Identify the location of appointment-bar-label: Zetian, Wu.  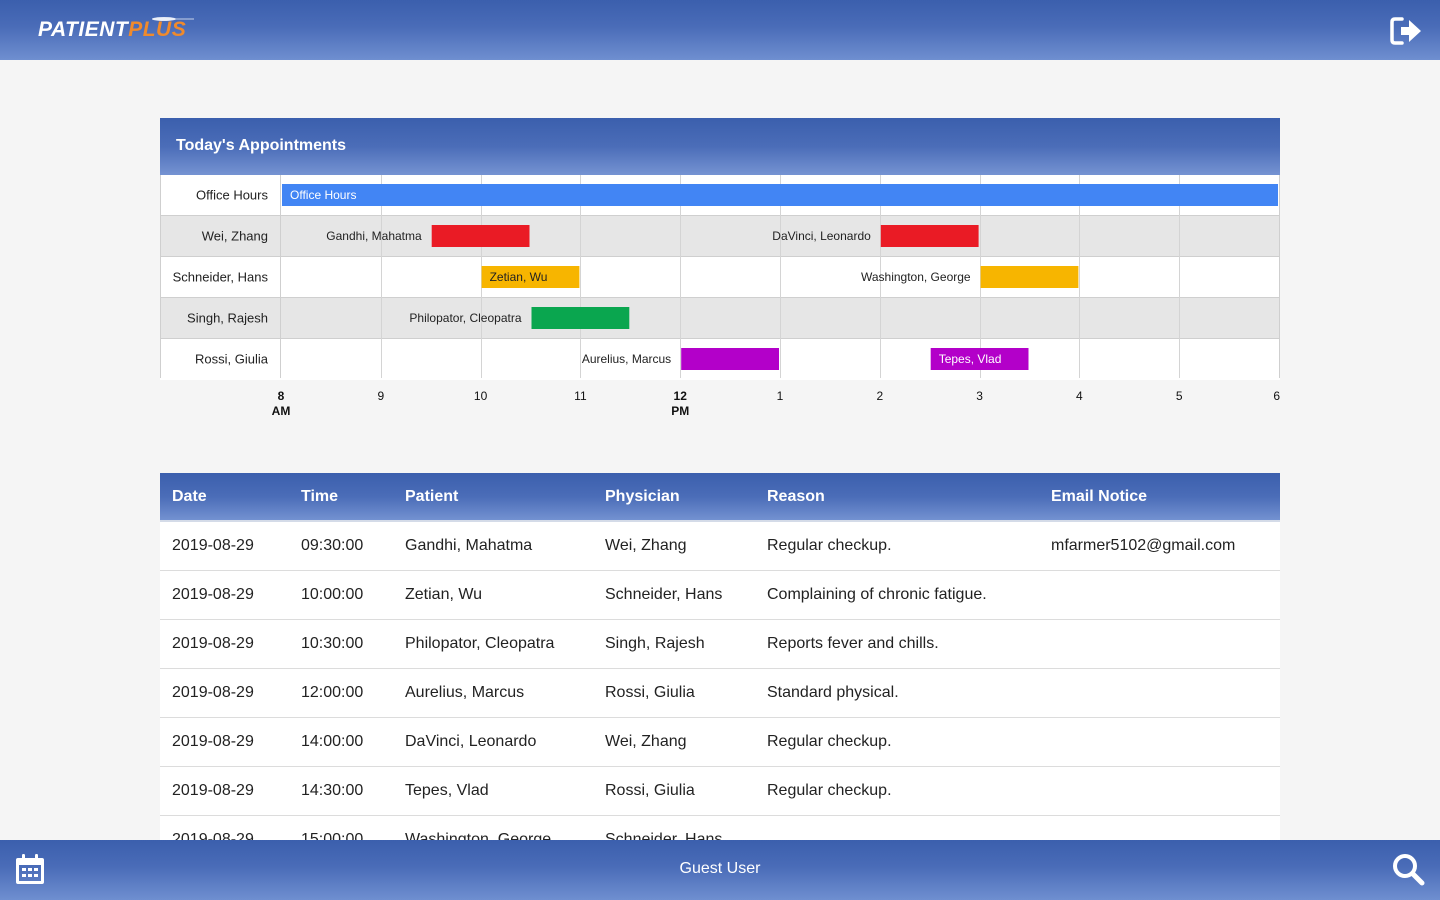
(519, 277).